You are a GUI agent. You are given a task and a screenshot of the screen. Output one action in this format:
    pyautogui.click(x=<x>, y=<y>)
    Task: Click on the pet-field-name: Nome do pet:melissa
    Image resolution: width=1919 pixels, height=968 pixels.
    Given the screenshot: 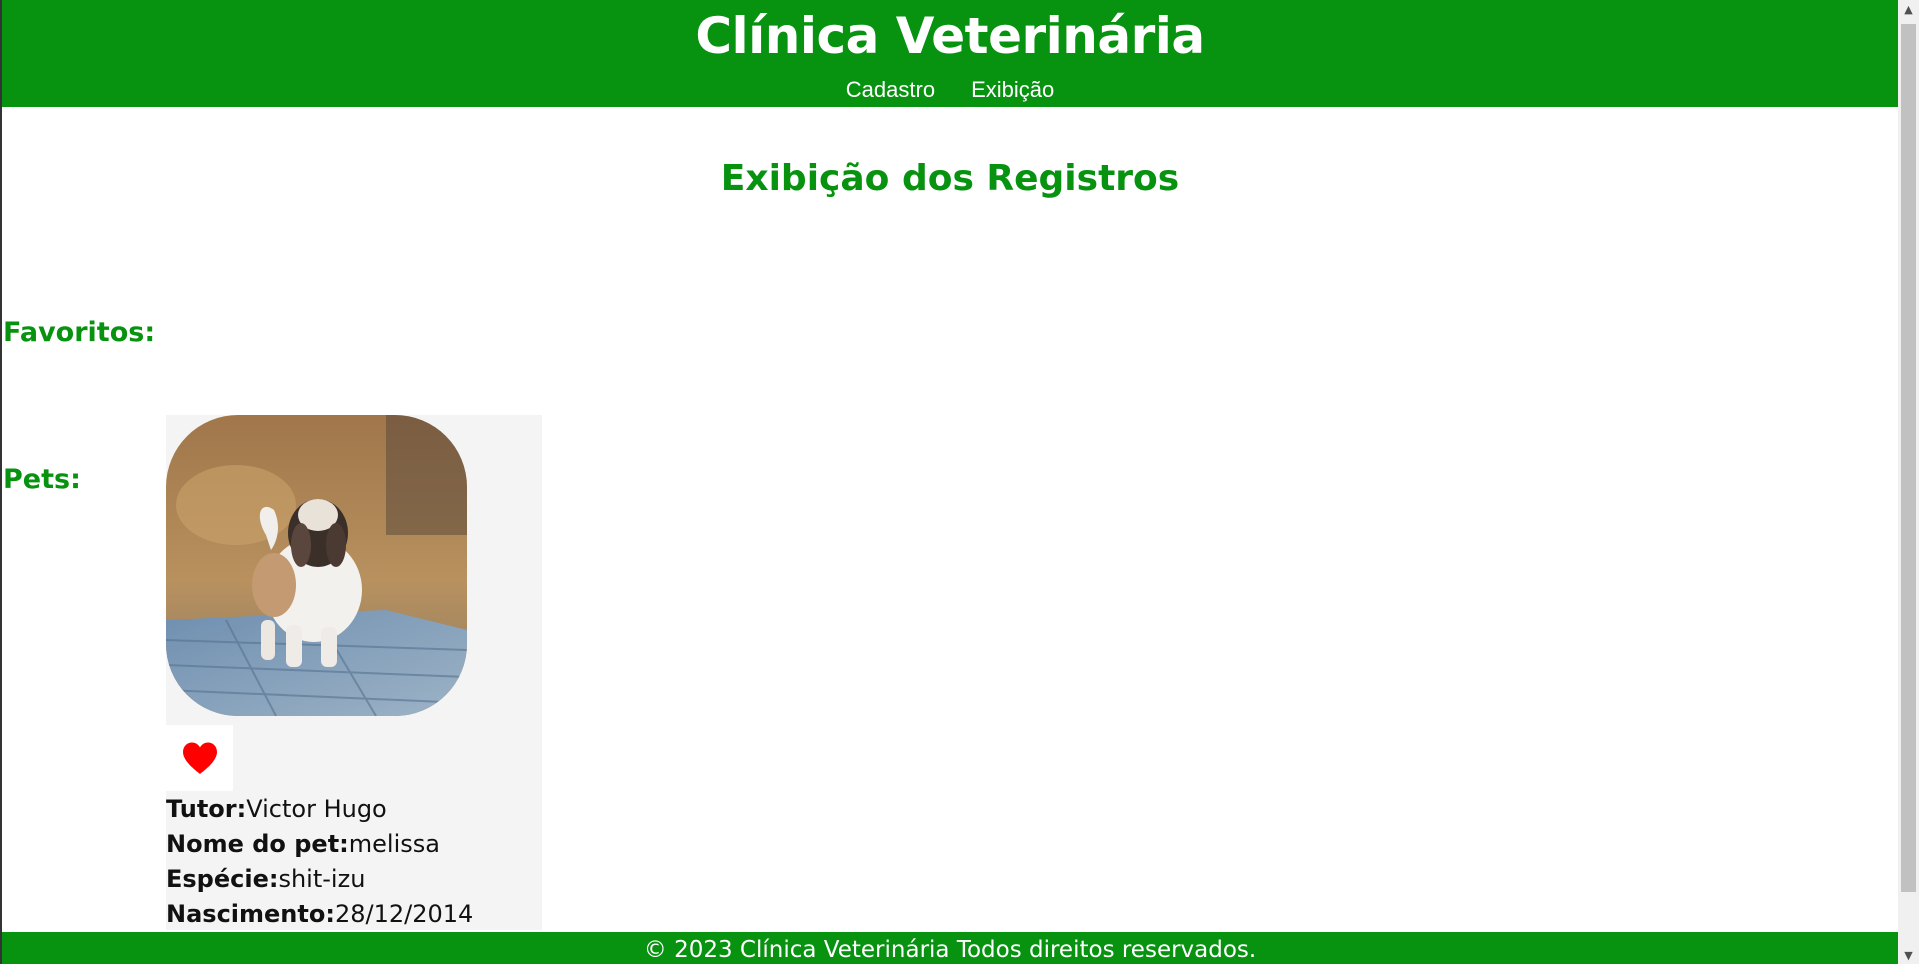 What is the action you would take?
    pyautogui.click(x=303, y=844)
    